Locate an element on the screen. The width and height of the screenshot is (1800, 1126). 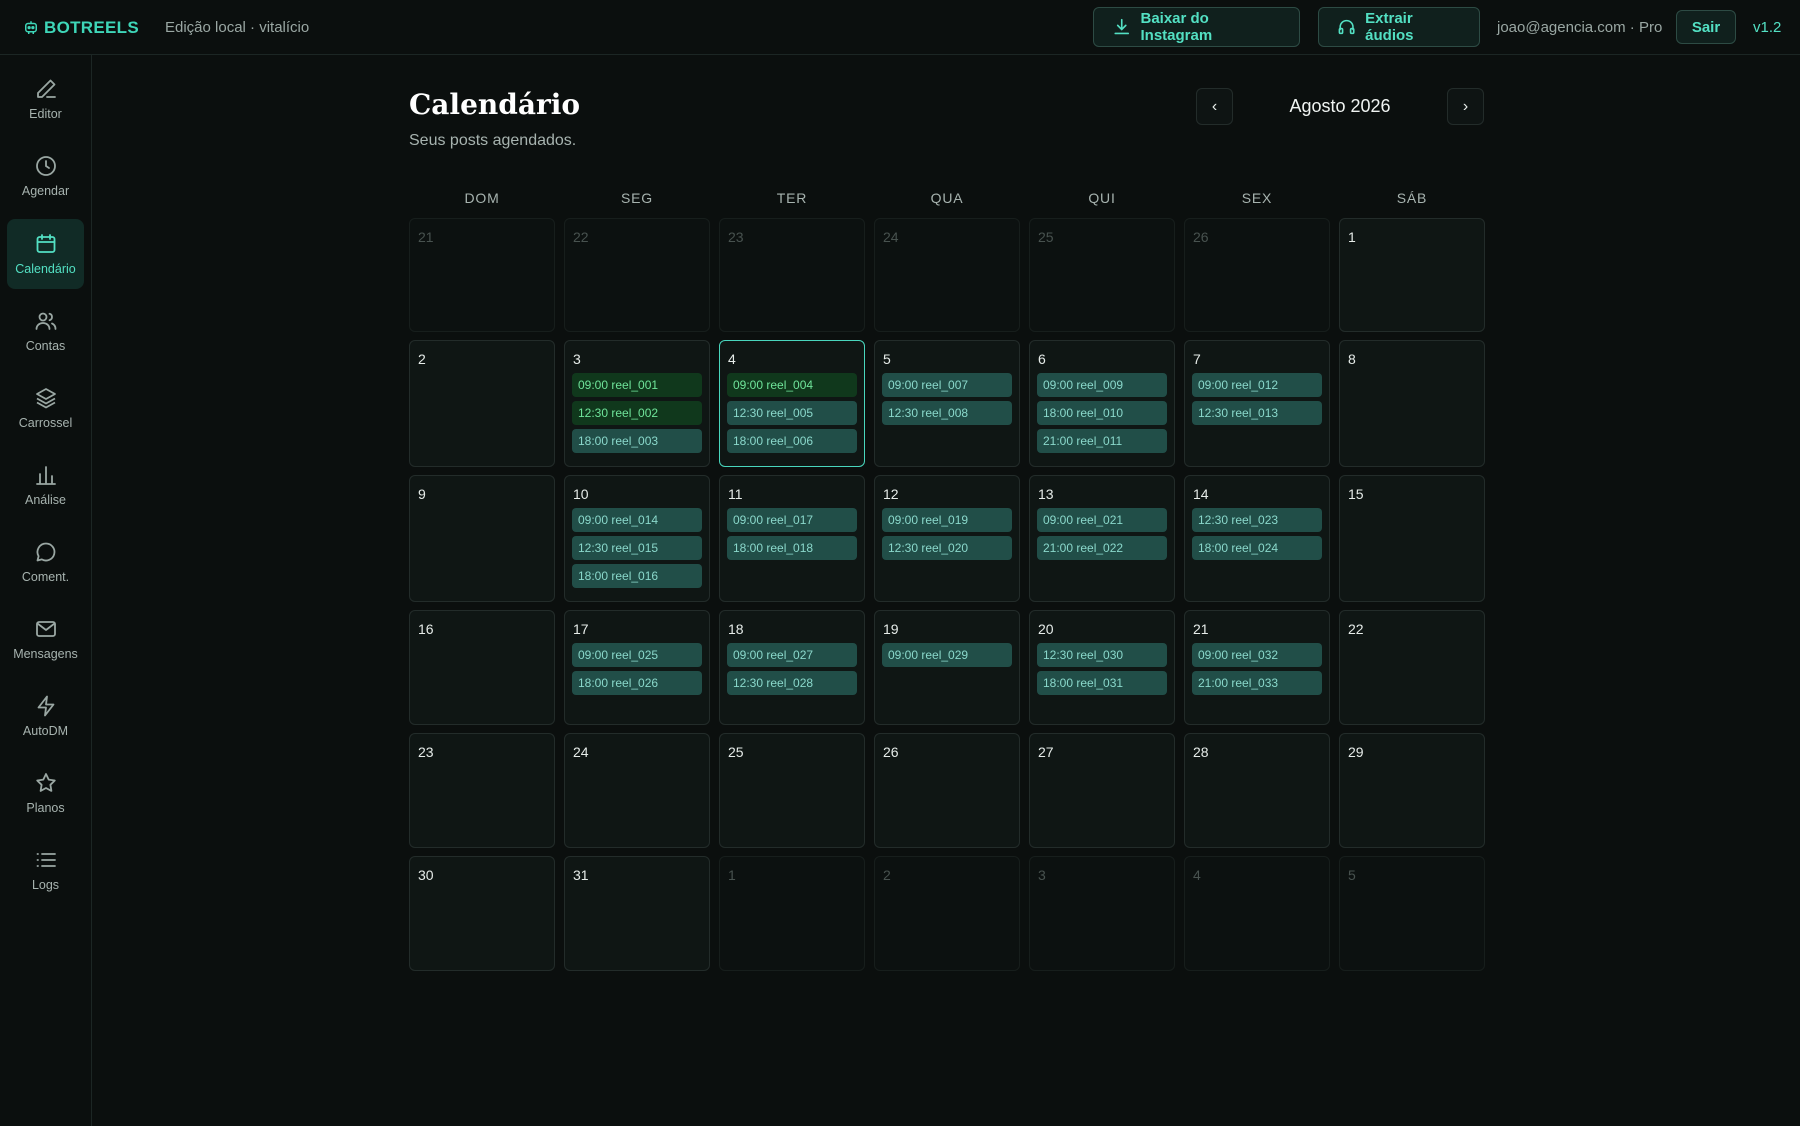
post-chip-scheduled: 09:00 reel_029 is located at coordinates (947, 655).